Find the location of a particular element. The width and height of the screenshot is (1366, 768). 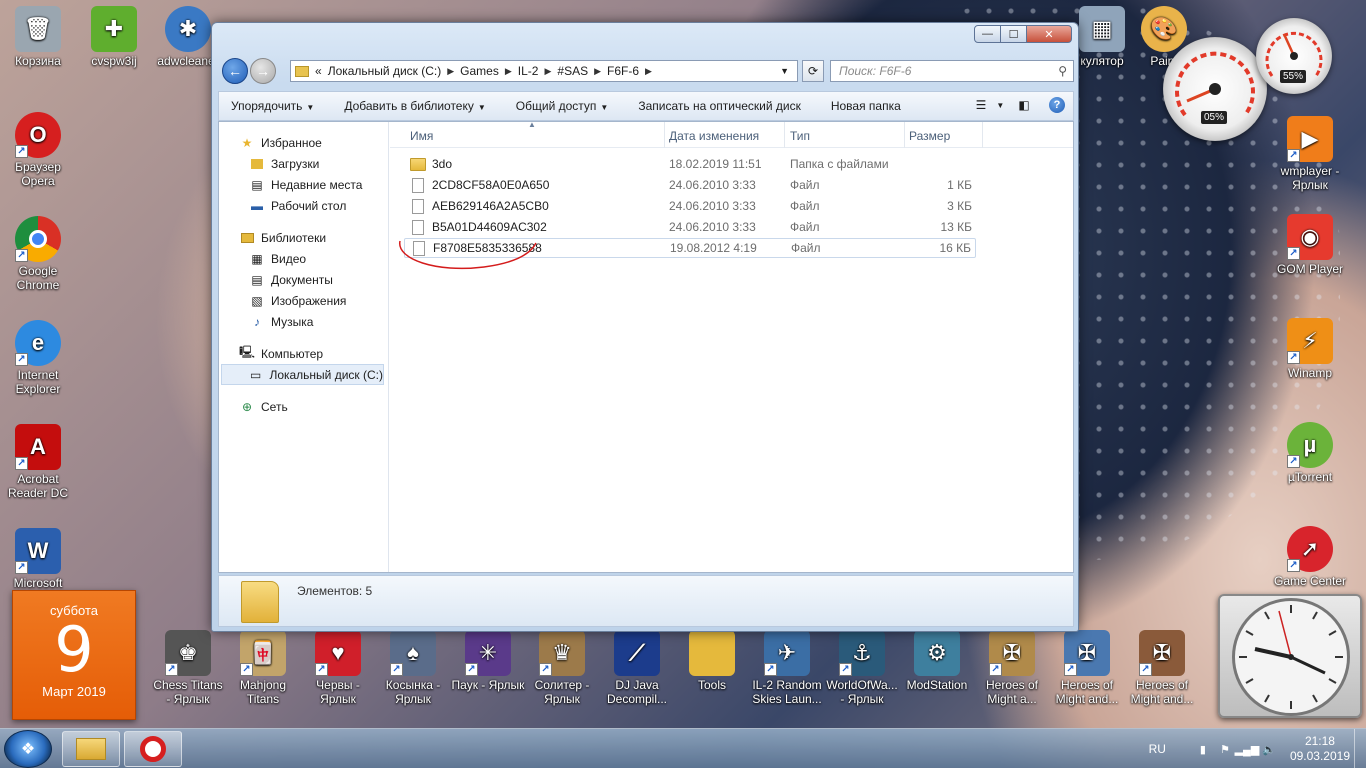

desktop-icon-gom: ◉ ↗ GOM Player is located at coordinates (1310, 245).